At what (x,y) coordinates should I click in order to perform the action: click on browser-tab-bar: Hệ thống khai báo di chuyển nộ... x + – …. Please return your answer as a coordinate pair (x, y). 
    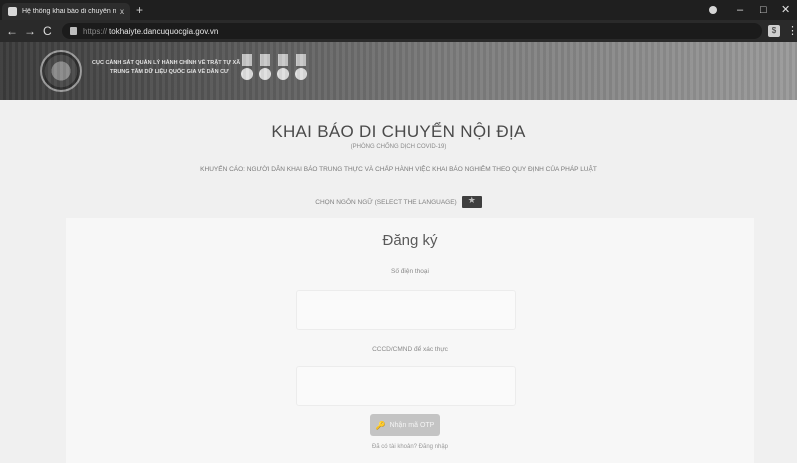
    Looking at the image, I should click on (398, 10).